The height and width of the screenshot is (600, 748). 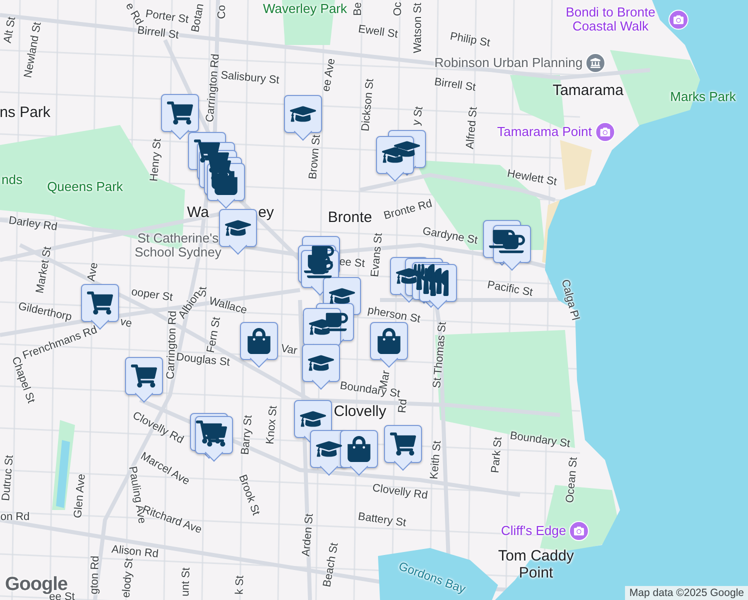 What do you see at coordinates (44, 270) in the screenshot?
I see `street-label: Market St` at bounding box center [44, 270].